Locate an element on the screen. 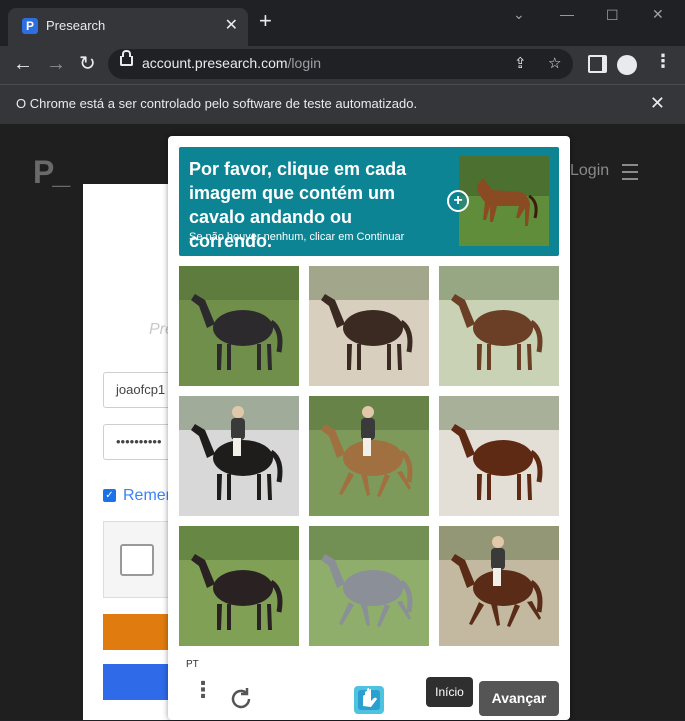 Image resolution: width=685 pixels, height=721 pixels. presearch-logo: P_ is located at coordinates (51, 172).